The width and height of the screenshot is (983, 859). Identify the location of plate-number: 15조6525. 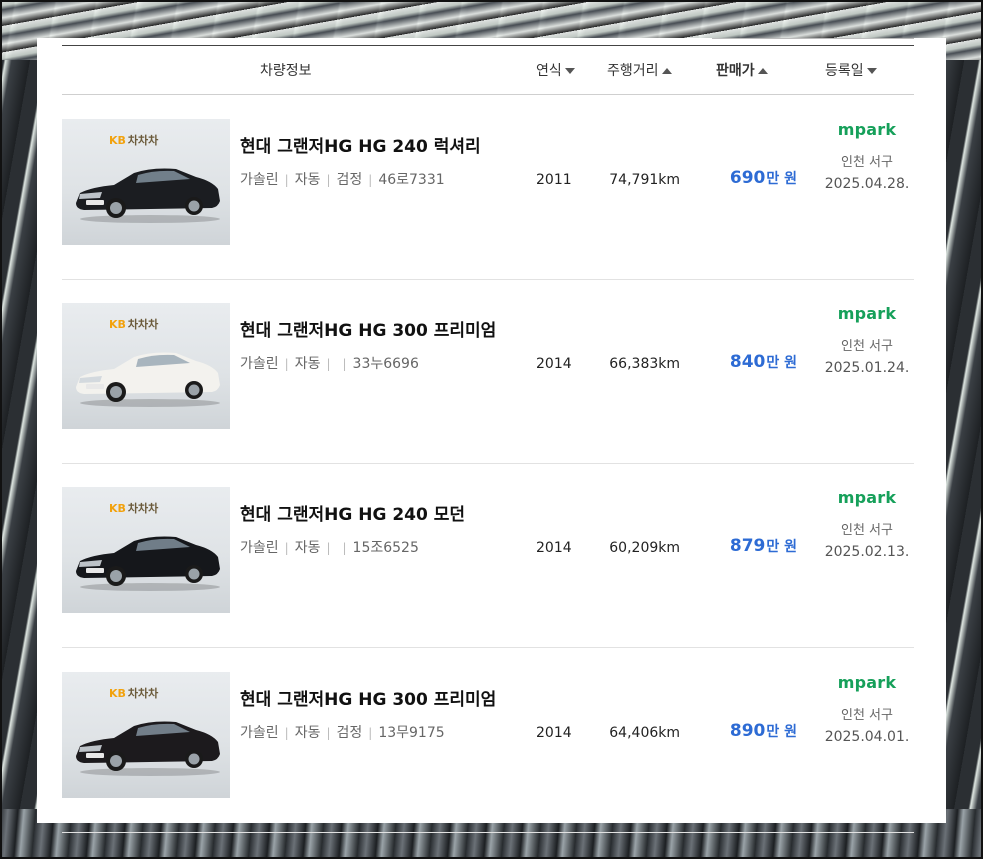
(385, 548).